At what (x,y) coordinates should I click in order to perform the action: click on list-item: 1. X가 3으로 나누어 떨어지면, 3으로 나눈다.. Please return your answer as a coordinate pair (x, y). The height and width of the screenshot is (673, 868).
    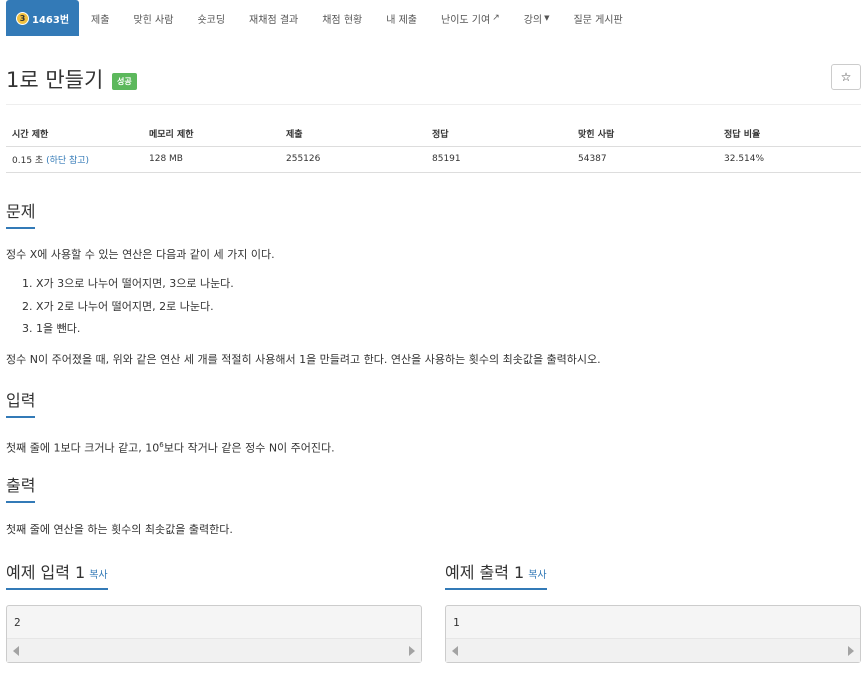
    Looking at the image, I should click on (128, 283).